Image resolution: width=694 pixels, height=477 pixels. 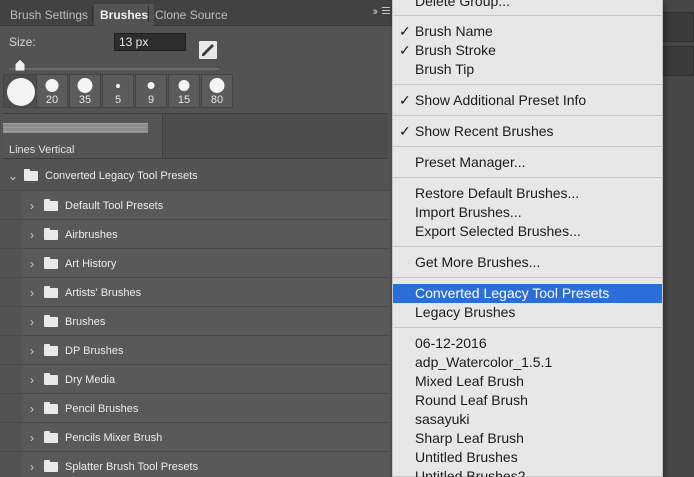 What do you see at coordinates (451, 343) in the screenshot?
I see `menu-item-label: 06-12-2016` at bounding box center [451, 343].